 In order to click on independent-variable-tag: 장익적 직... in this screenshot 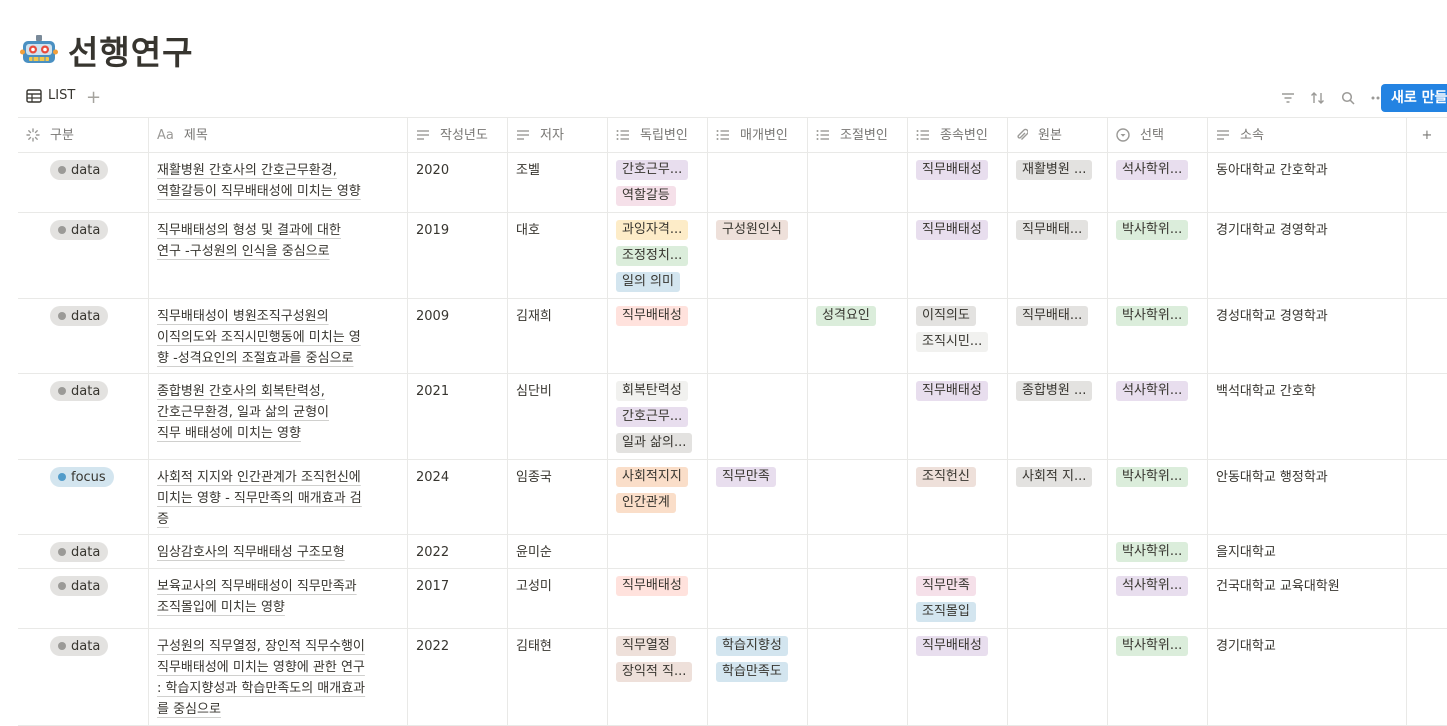, I will do `click(654, 672)`.